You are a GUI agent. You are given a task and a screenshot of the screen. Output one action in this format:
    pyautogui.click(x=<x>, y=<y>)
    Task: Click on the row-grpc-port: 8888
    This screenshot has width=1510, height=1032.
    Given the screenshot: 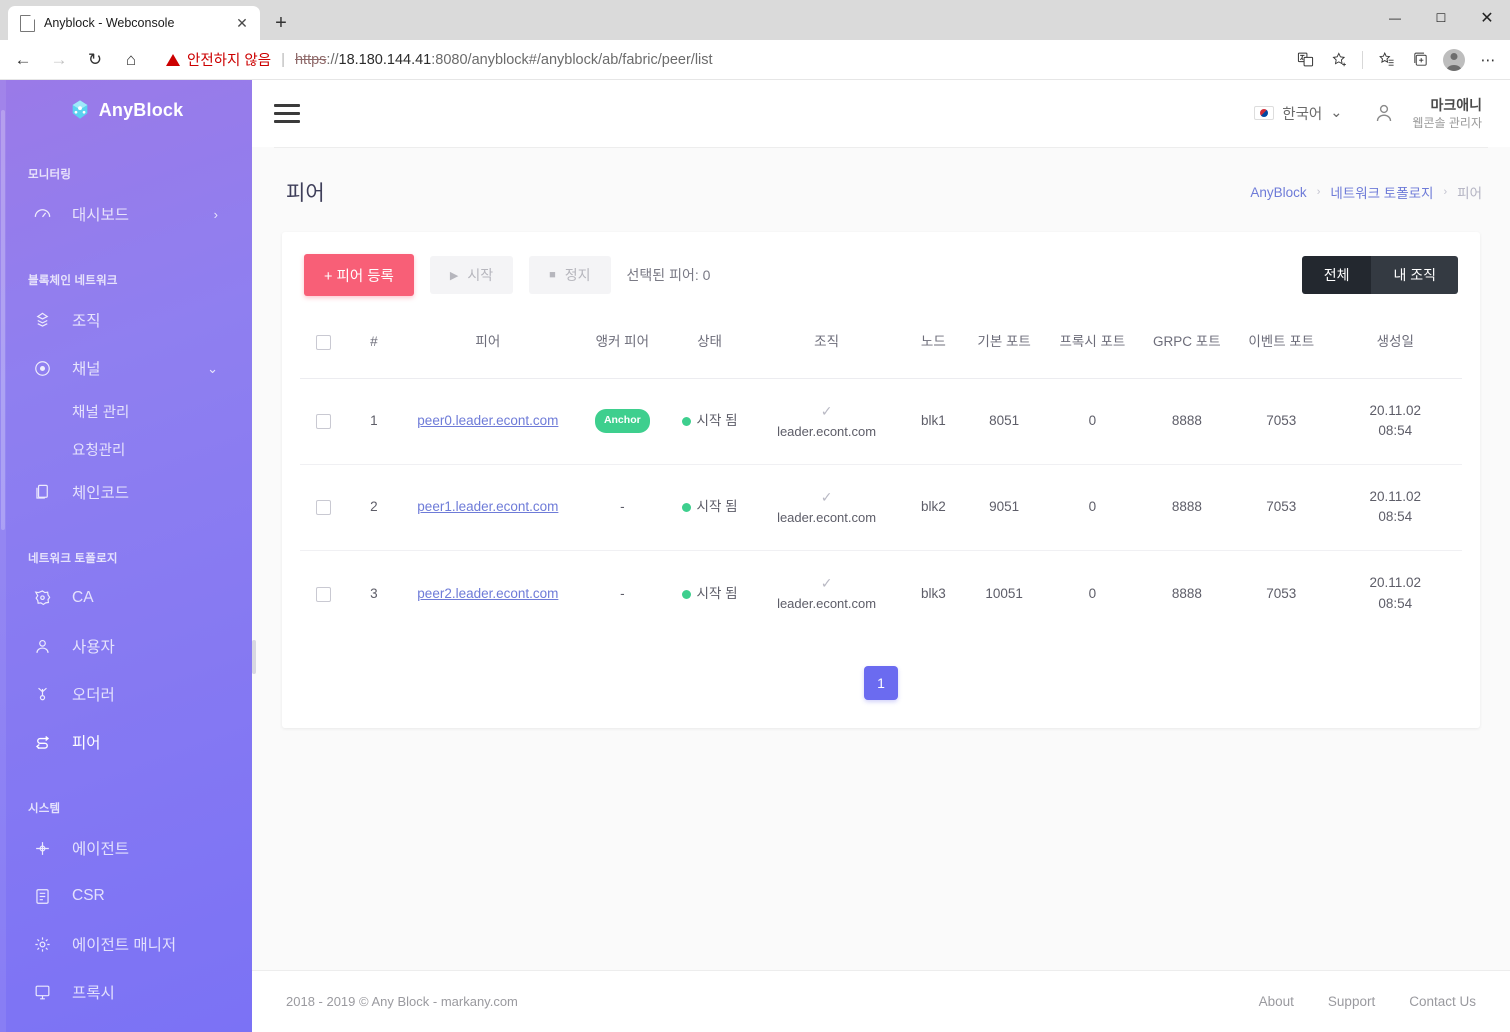 What is the action you would take?
    pyautogui.click(x=1186, y=593)
    